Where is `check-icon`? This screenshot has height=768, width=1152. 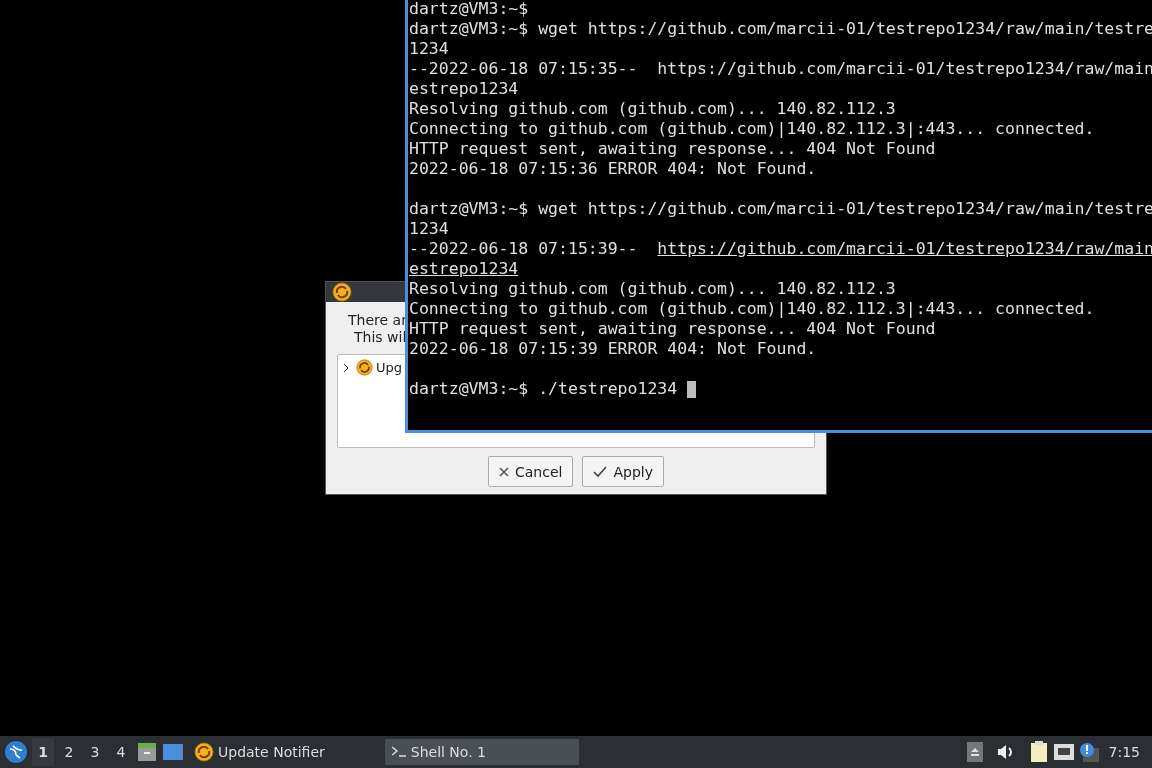
check-icon is located at coordinates (600, 471).